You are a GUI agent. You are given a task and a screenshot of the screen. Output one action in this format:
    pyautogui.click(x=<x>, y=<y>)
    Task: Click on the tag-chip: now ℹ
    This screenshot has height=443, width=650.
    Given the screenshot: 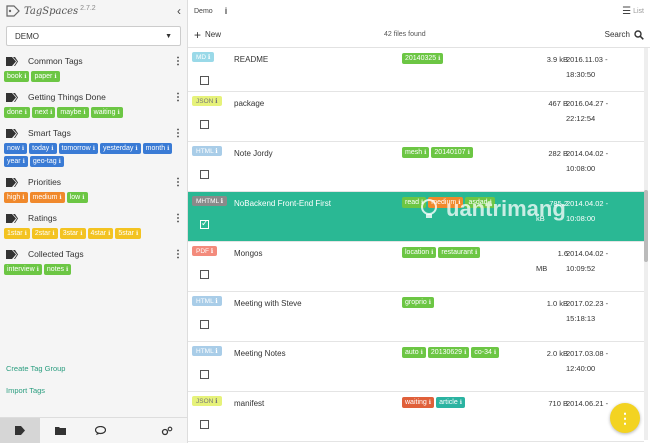 What is the action you would take?
    pyautogui.click(x=16, y=148)
    